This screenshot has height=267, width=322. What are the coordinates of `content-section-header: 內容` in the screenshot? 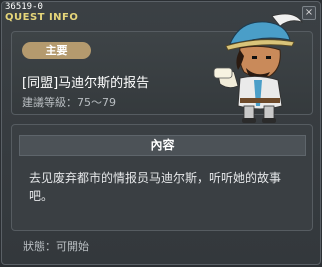 It's located at (162, 145).